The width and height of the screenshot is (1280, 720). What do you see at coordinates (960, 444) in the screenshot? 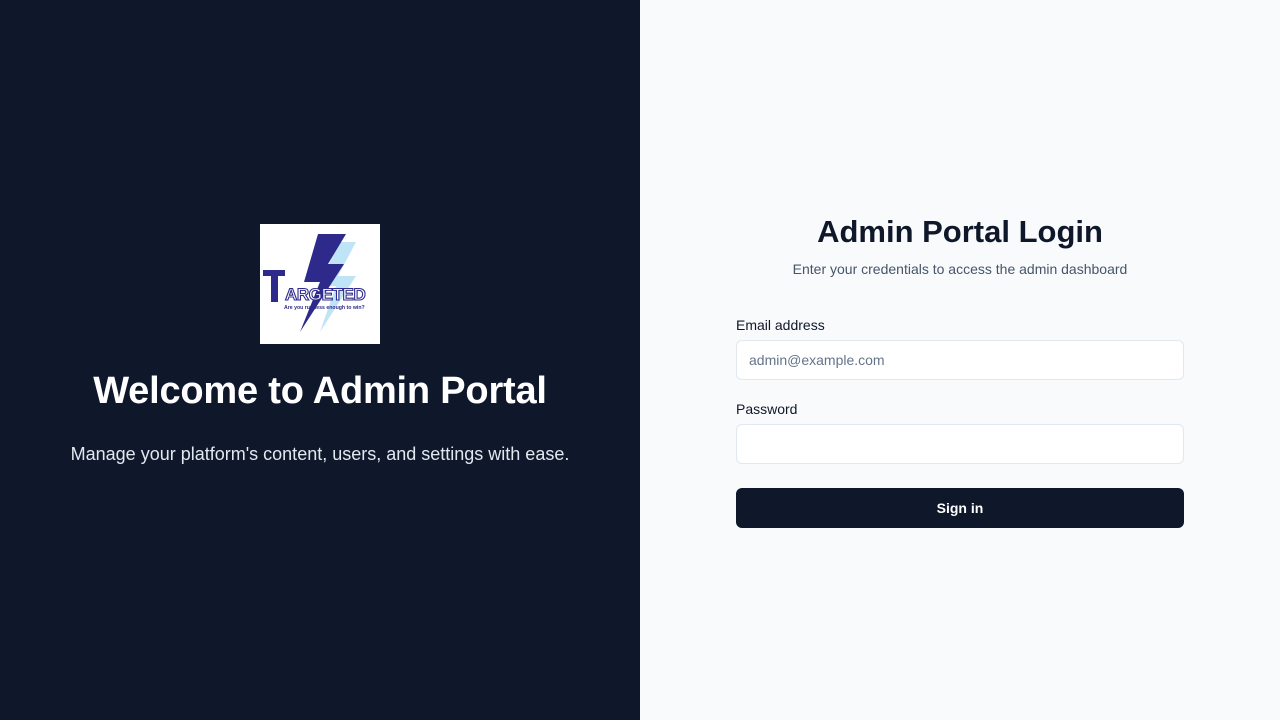
I see `password-field` at bounding box center [960, 444].